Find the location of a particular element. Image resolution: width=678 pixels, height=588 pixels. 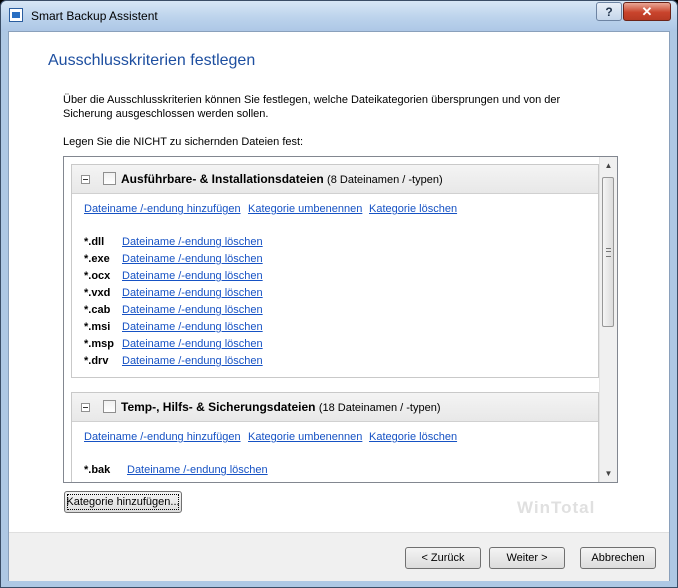

back-button: < Zurück is located at coordinates (443, 558).